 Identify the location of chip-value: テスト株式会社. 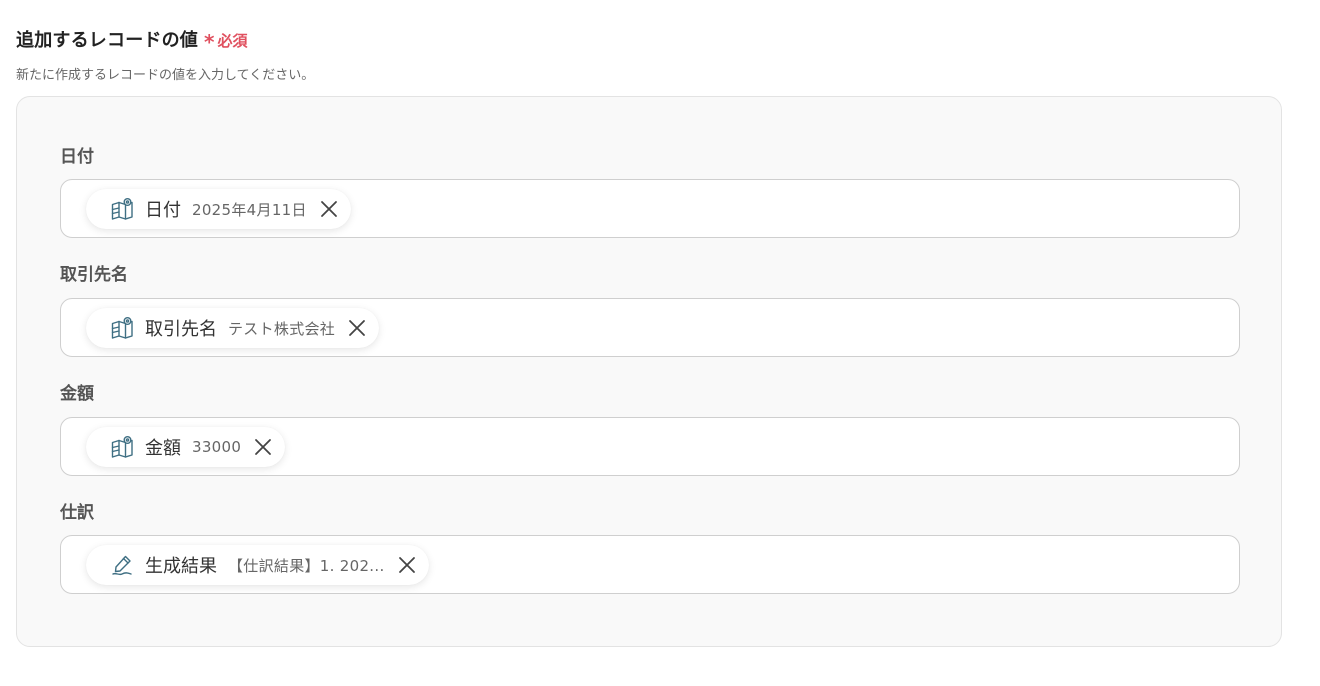
(282, 328).